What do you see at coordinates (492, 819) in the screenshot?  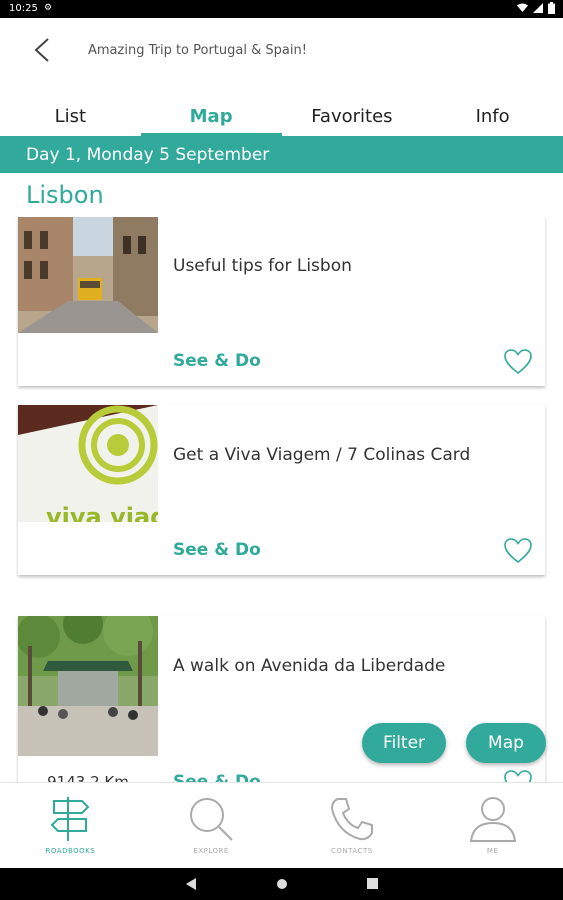 I see `person-icon` at bounding box center [492, 819].